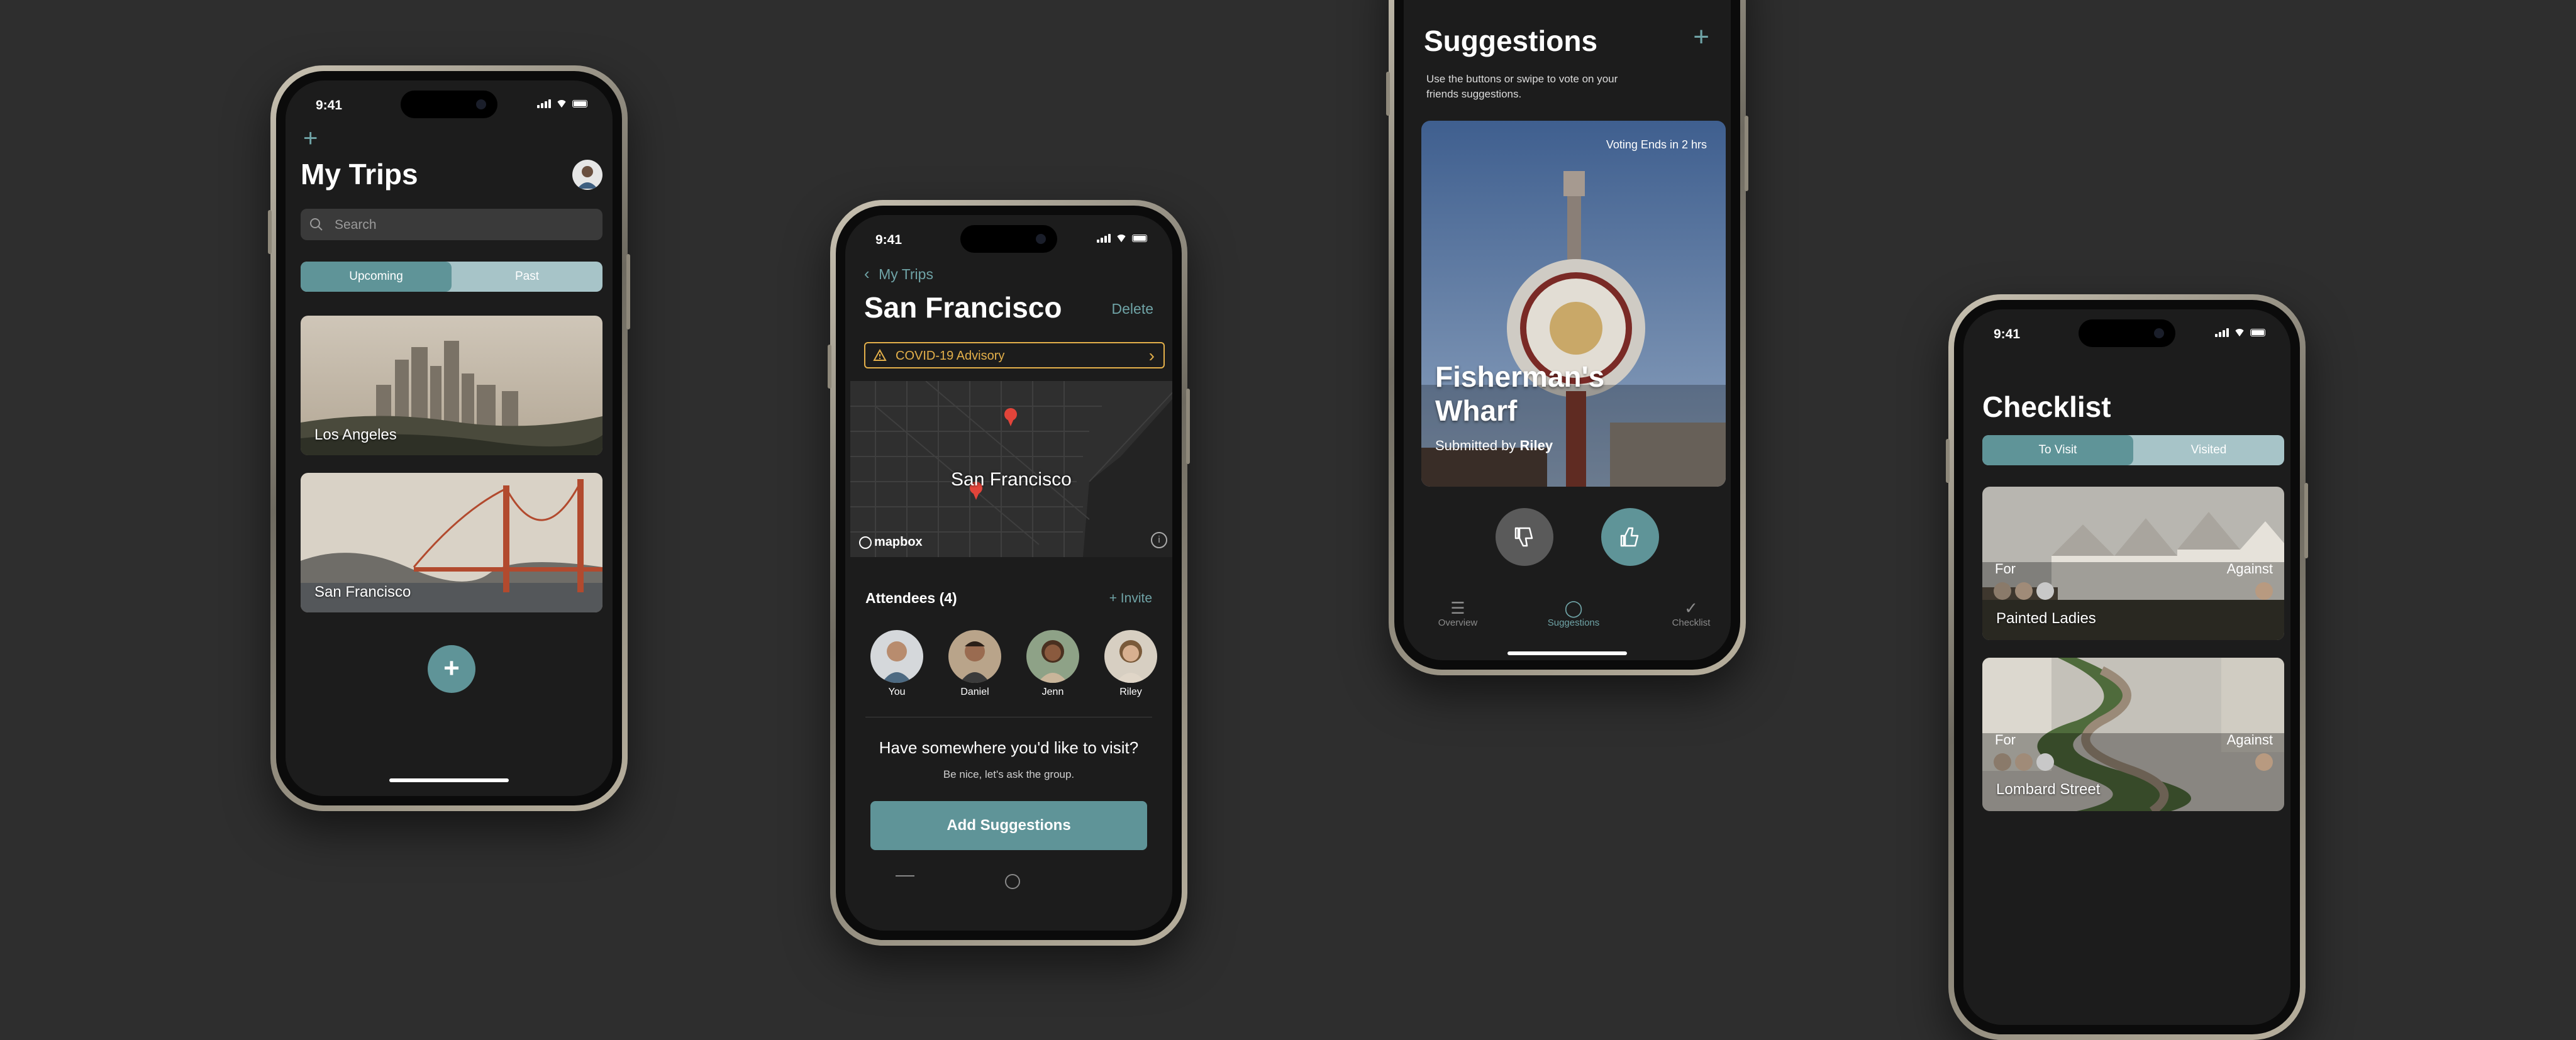 This screenshot has width=2576, height=1040. I want to click on lightbulb-icon: ◯, so click(1573, 608).